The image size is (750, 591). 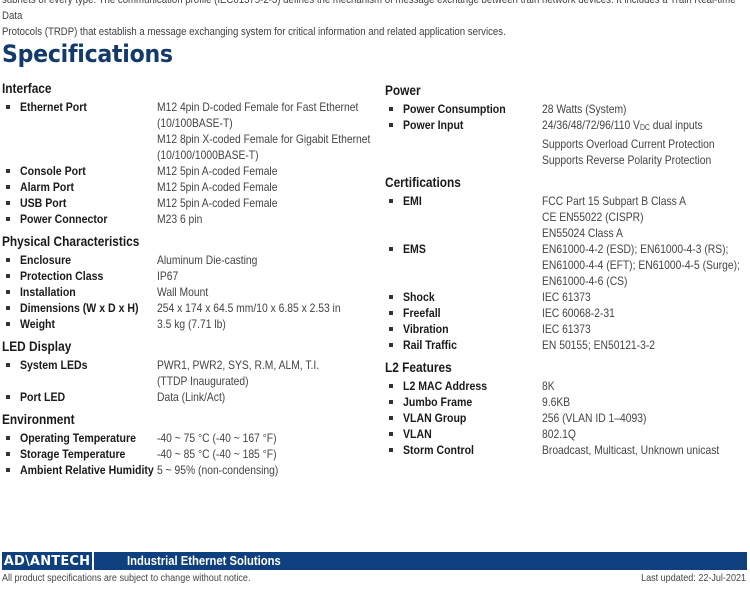 What do you see at coordinates (644, 127) in the screenshot?
I see `dc-subscript: DC` at bounding box center [644, 127].